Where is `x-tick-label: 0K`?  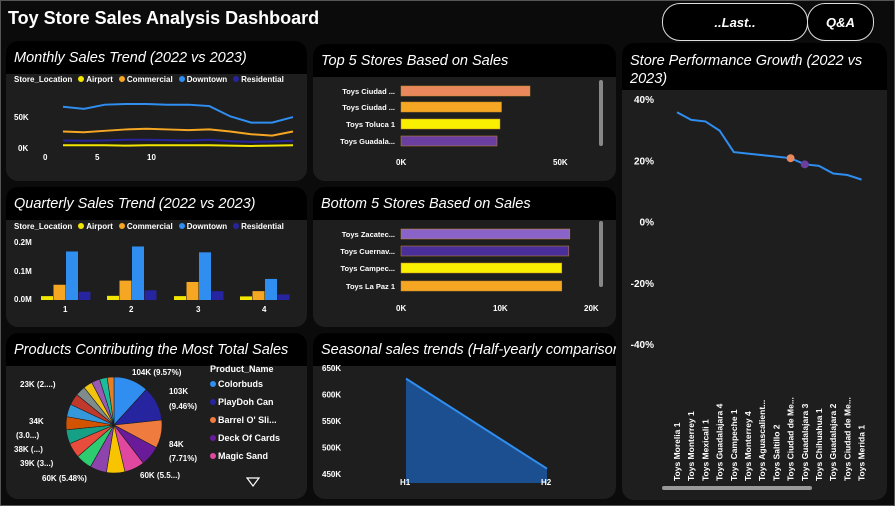 x-tick-label: 0K is located at coordinates (401, 308).